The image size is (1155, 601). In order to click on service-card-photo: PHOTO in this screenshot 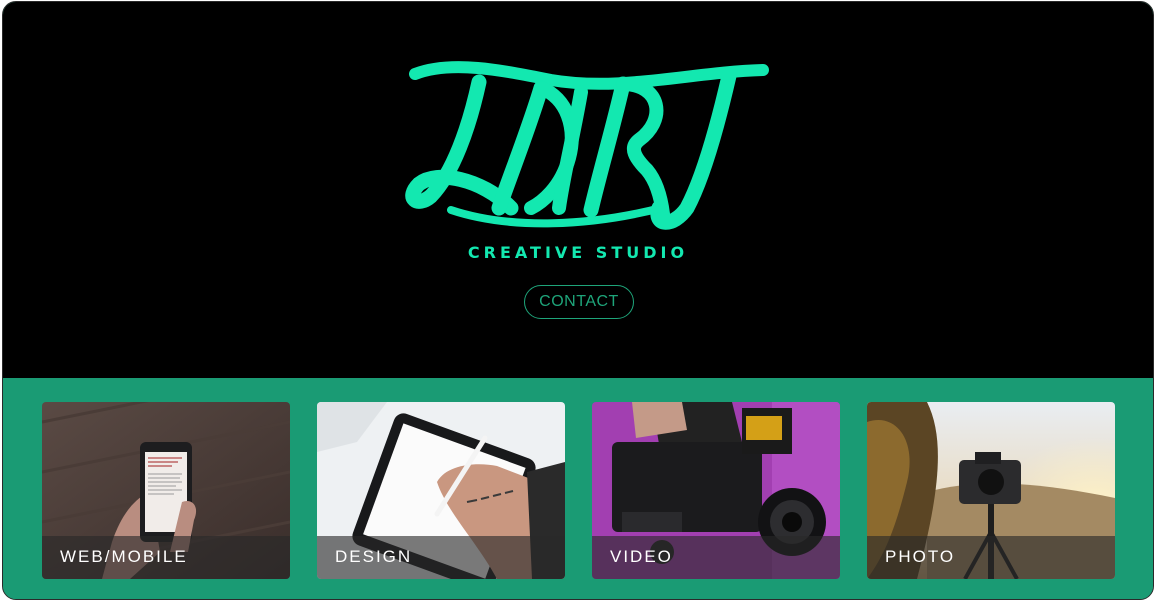, I will do `click(991, 490)`.